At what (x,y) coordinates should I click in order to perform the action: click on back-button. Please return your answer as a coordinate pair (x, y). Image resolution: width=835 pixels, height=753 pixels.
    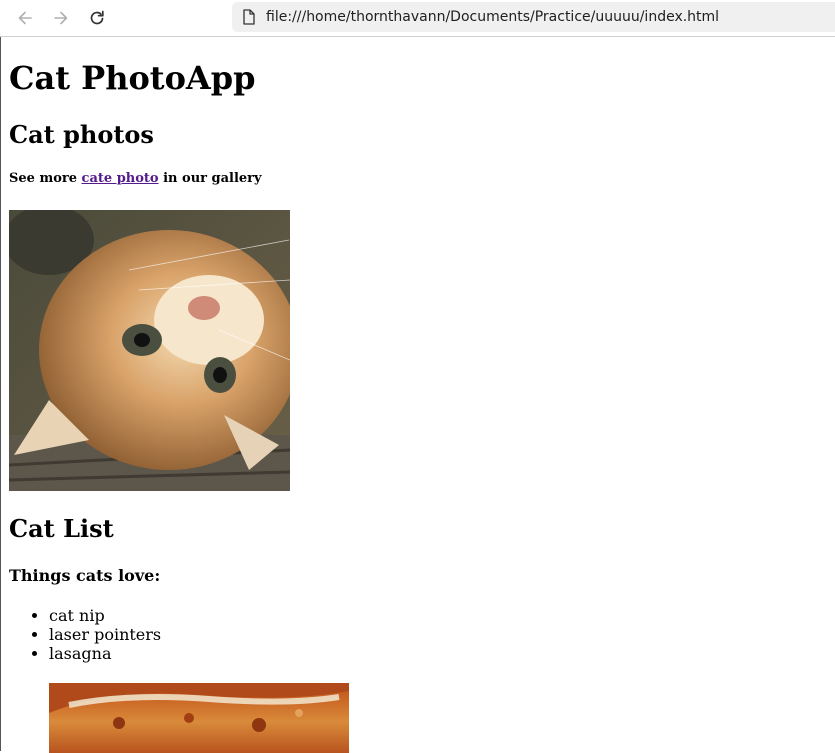
    Looking at the image, I should click on (25, 18).